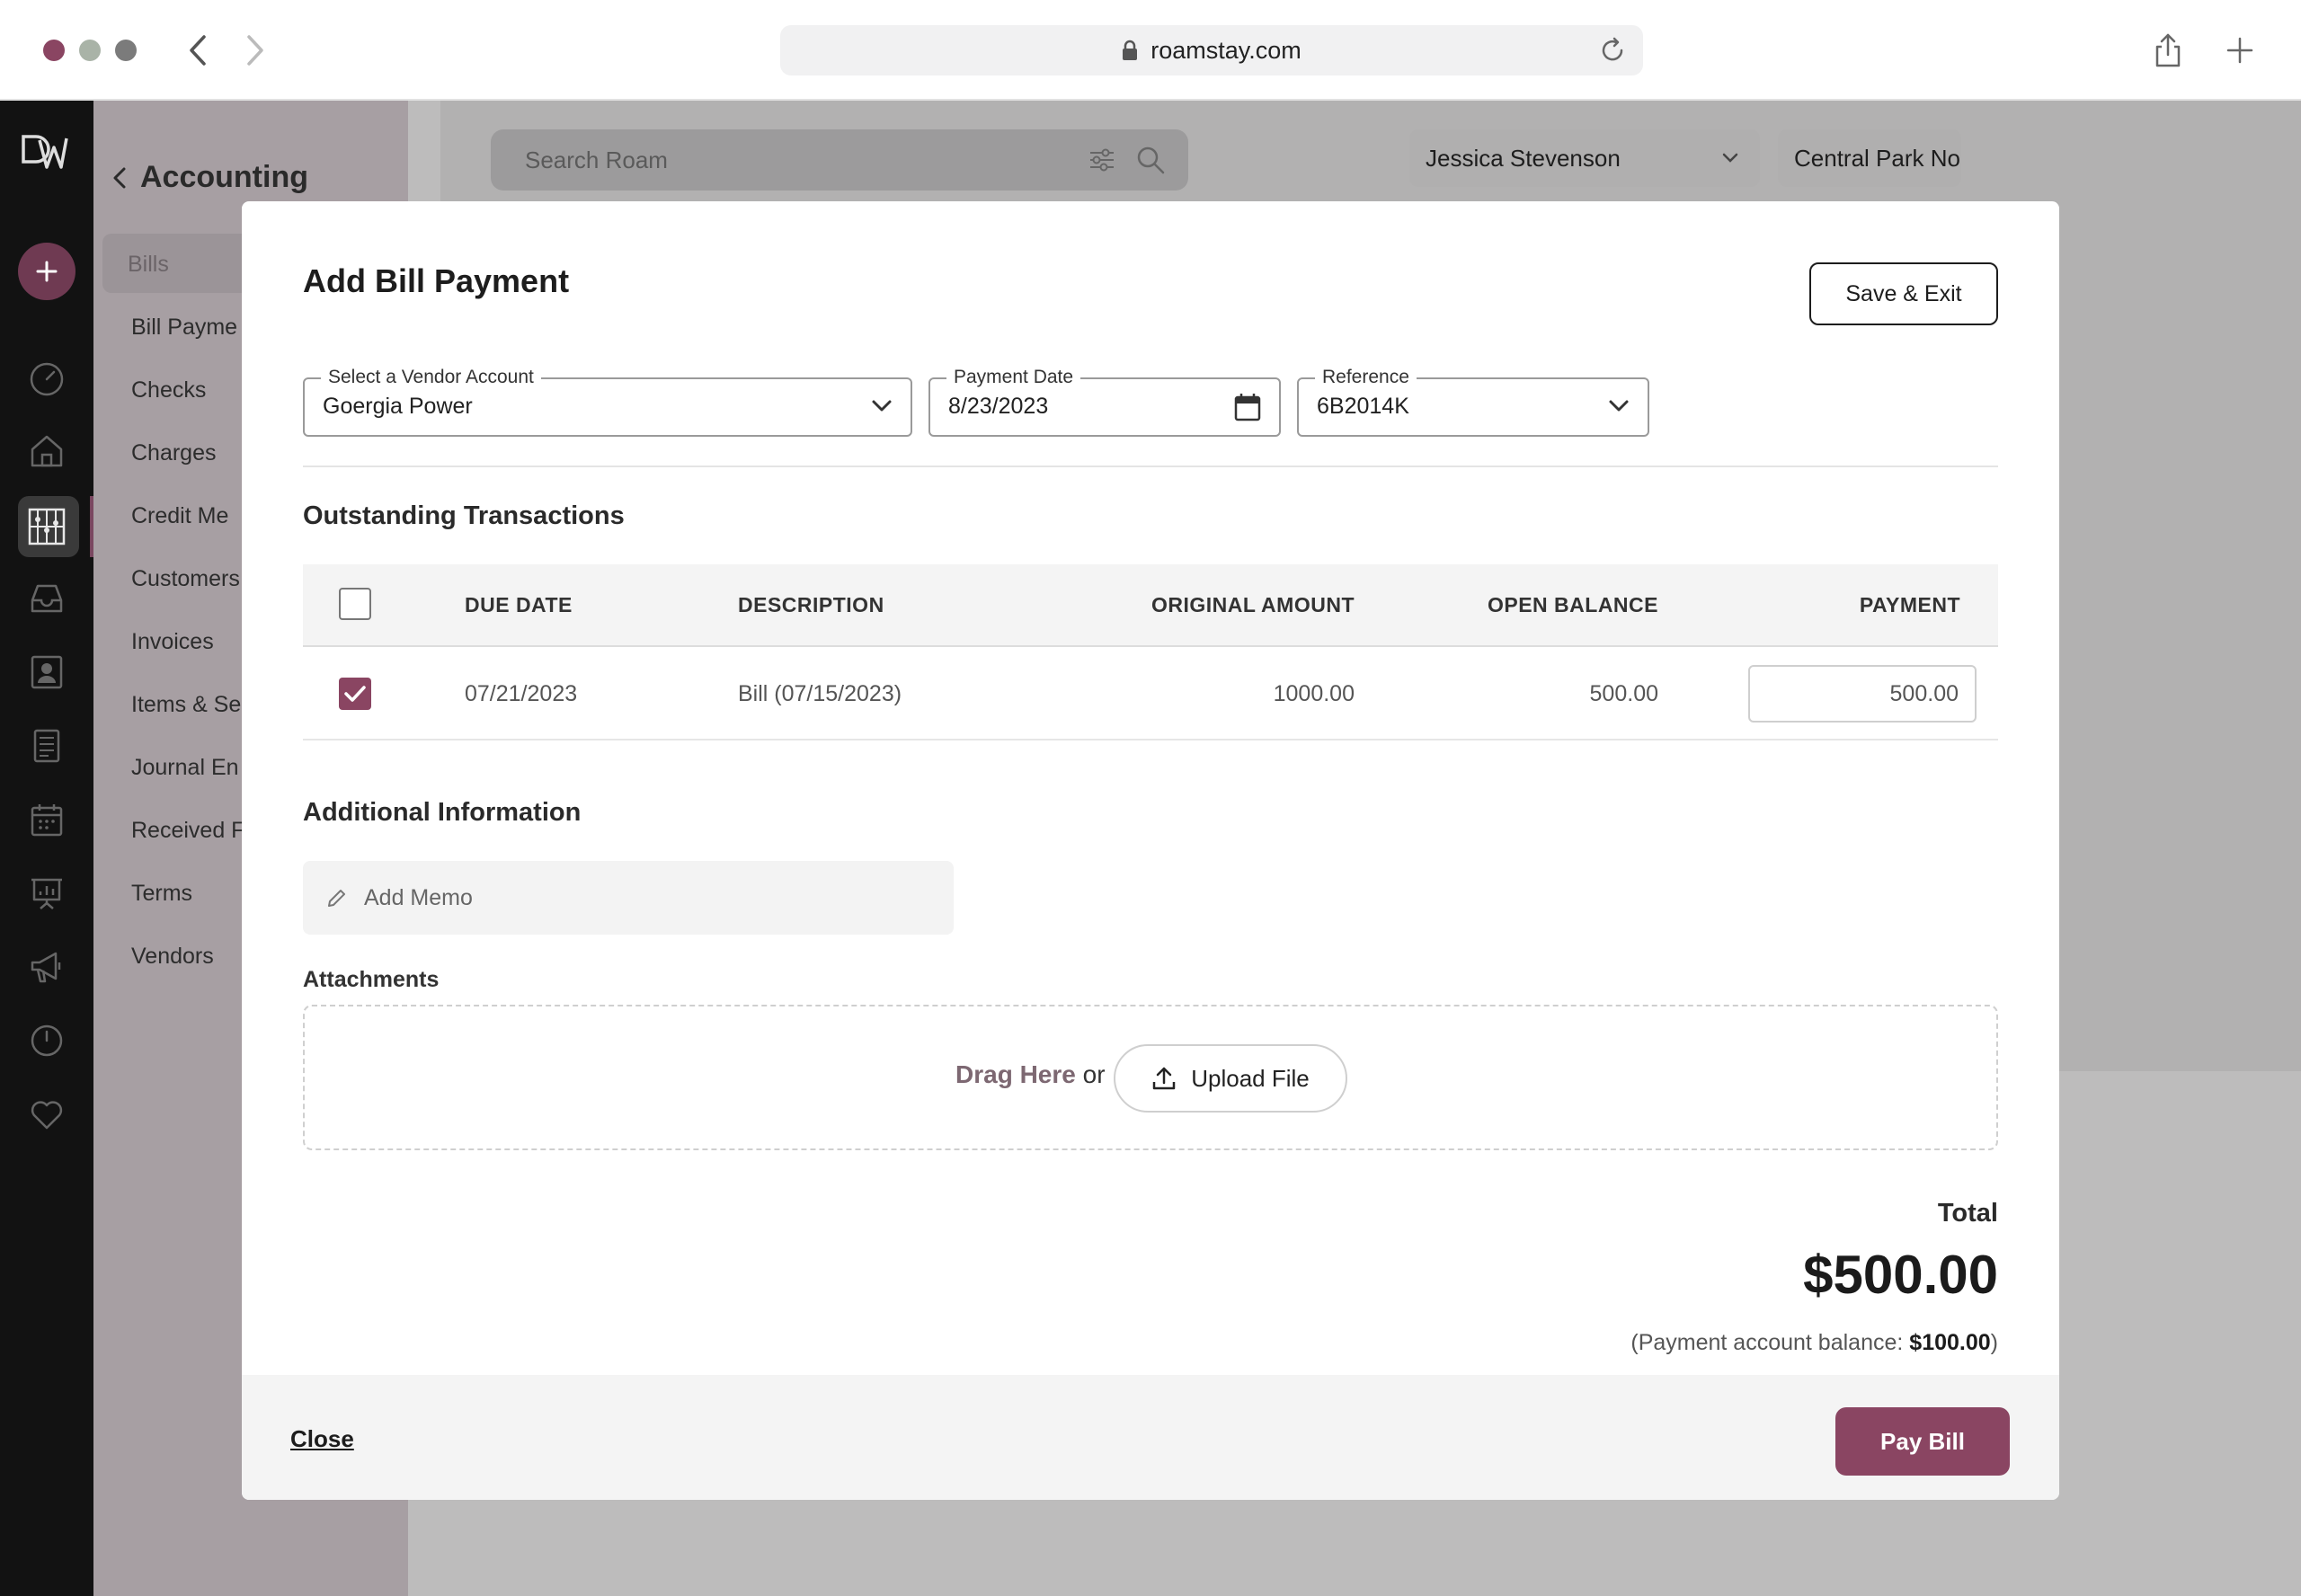 The image size is (2301, 1596). I want to click on reference-value: 6B2014K, so click(1363, 406).